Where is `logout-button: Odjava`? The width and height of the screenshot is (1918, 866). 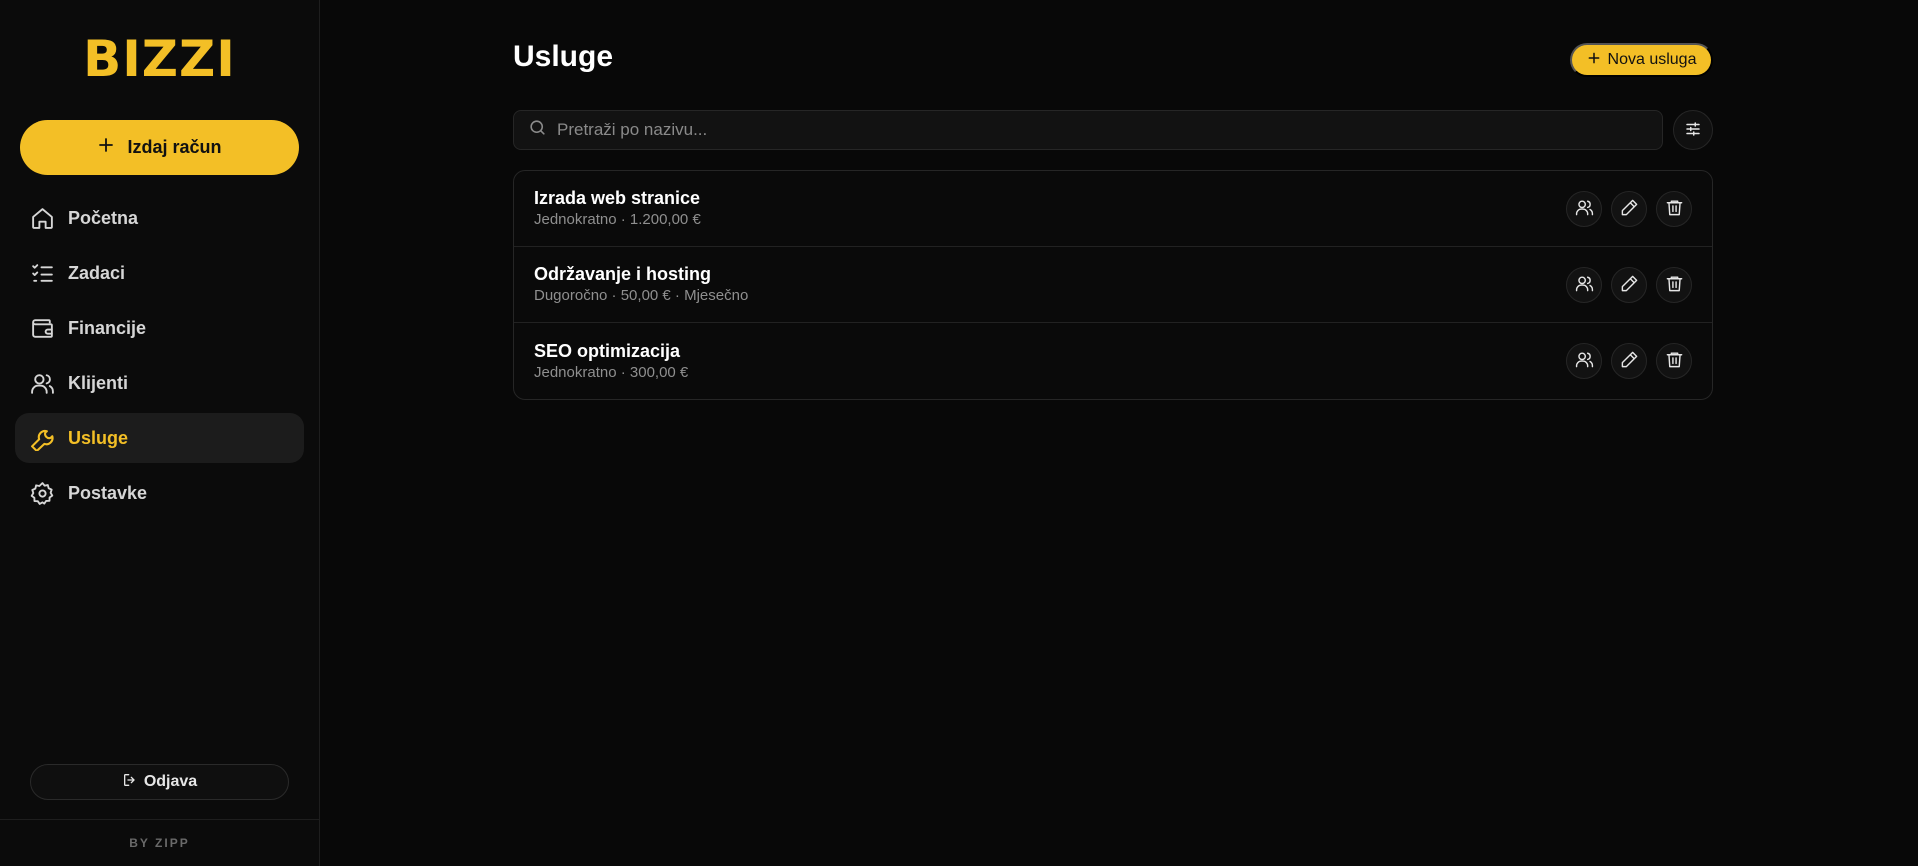 logout-button: Odjava is located at coordinates (159, 782).